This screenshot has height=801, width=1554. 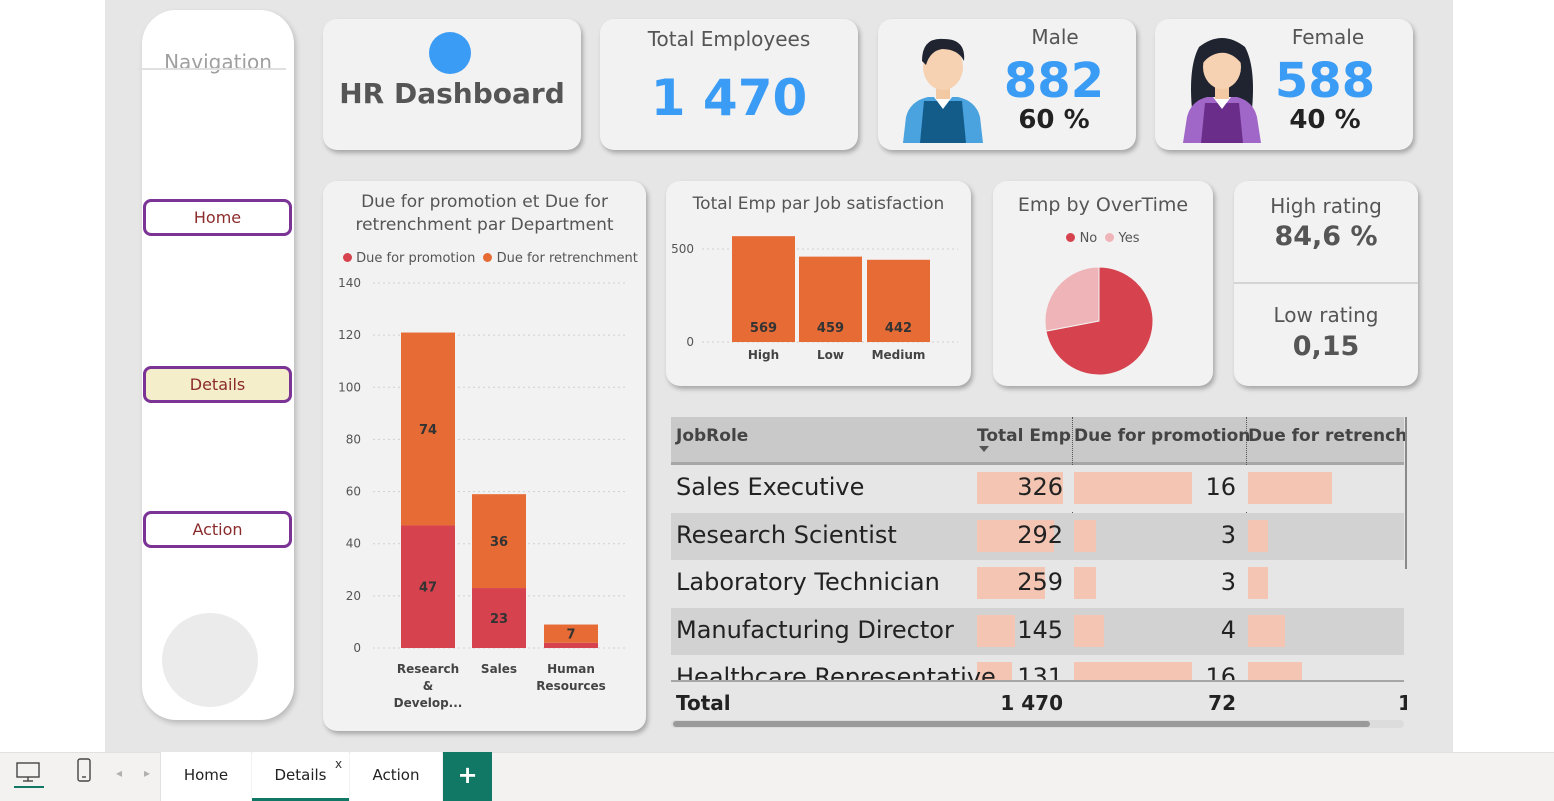 I want to click on promotion-cell: 16, so click(x=1220, y=487).